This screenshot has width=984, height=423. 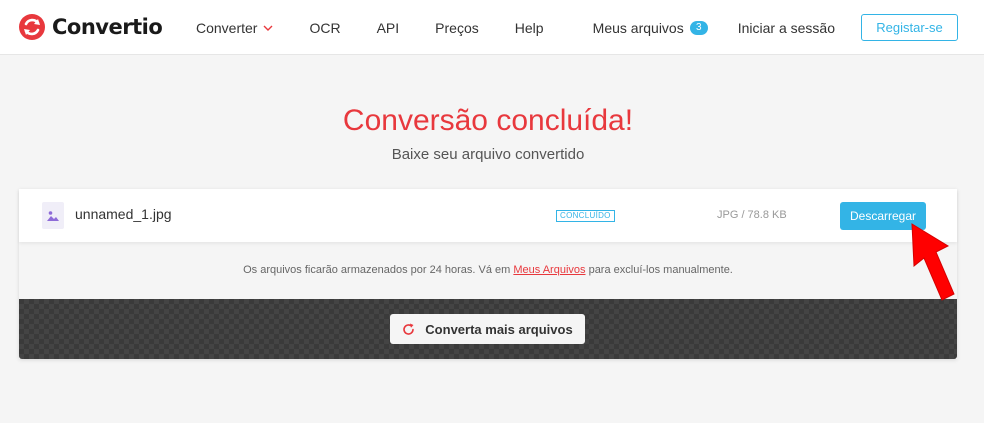 I want to click on my-files-link: Meus arquivos 3, so click(x=650, y=28).